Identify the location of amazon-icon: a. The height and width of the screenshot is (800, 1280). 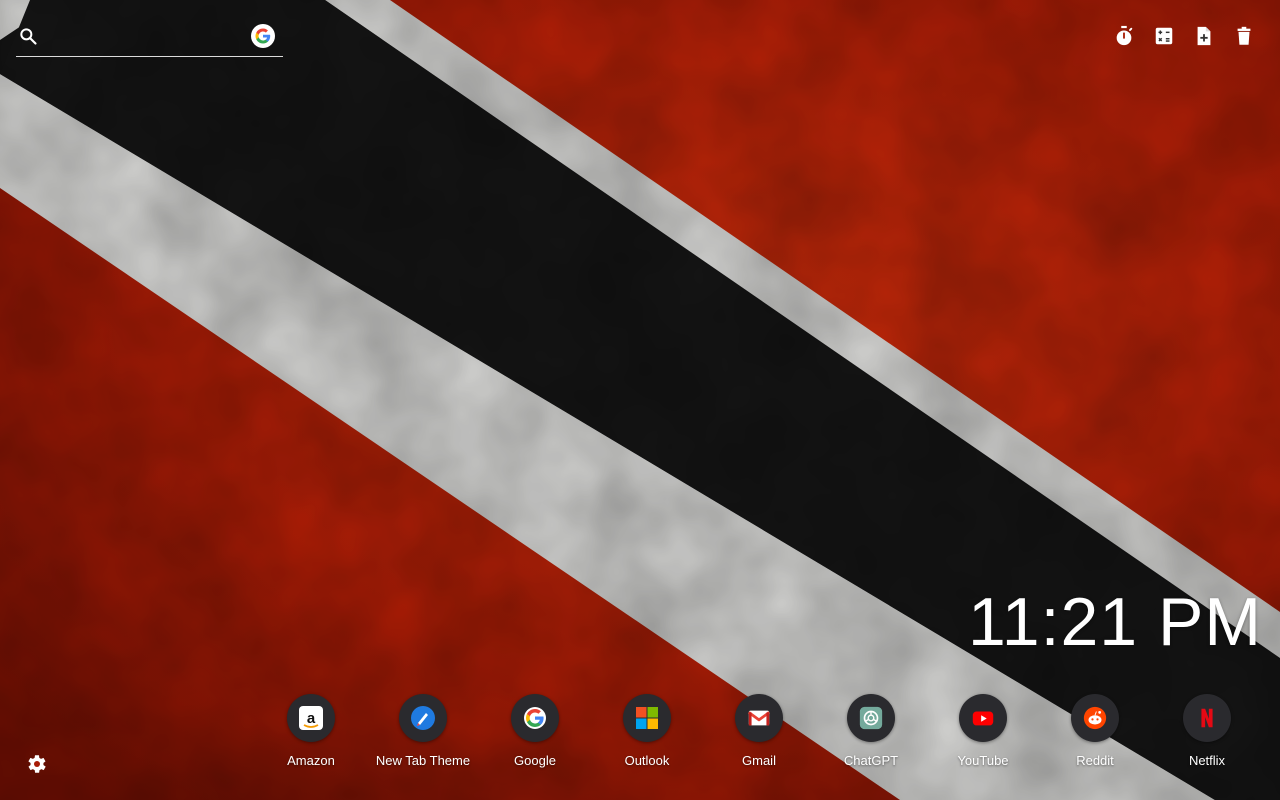
(311, 718).